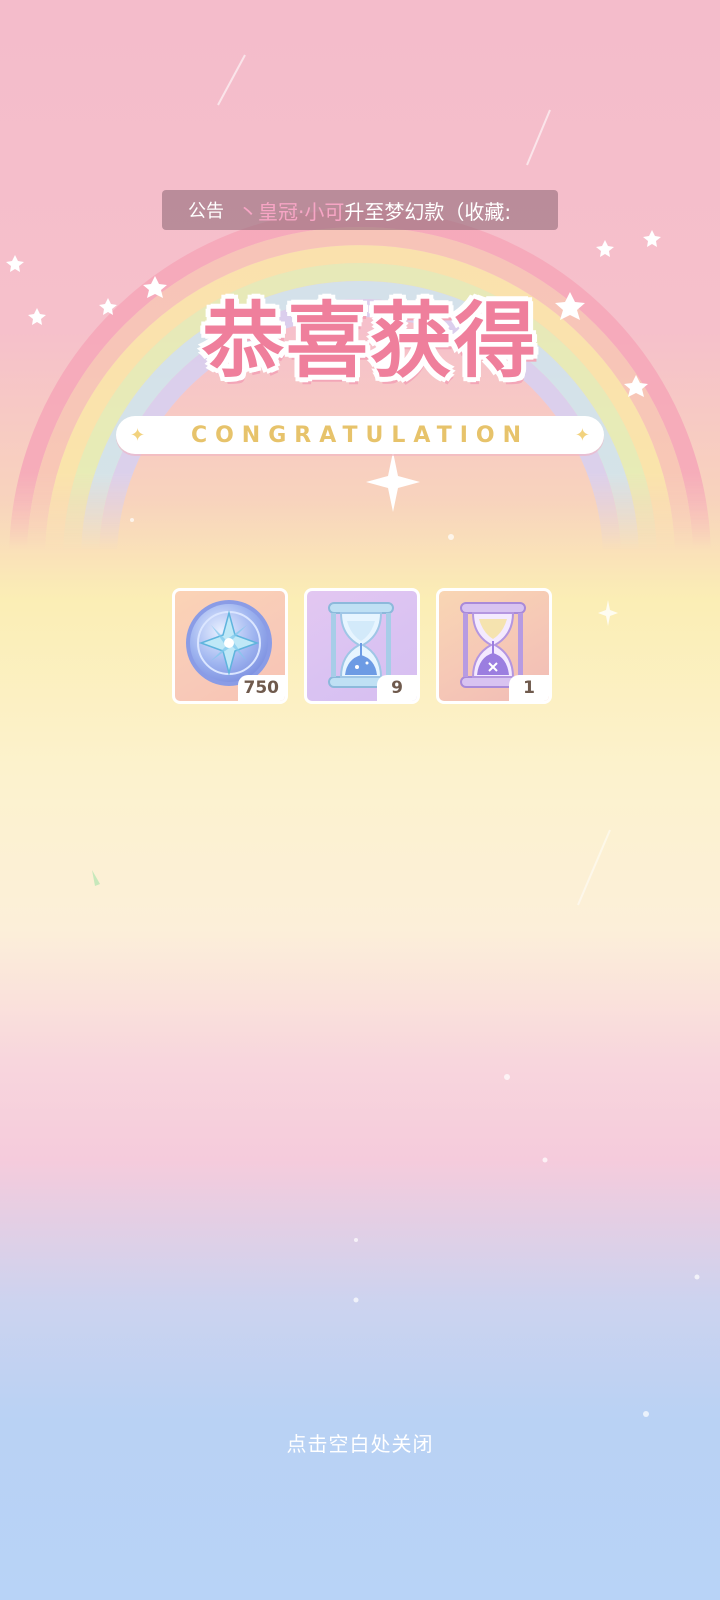 This screenshot has width=720, height=1600. Describe the element at coordinates (494, 646) in the screenshot. I see `reward-item-purple-hourglass: 1` at that location.